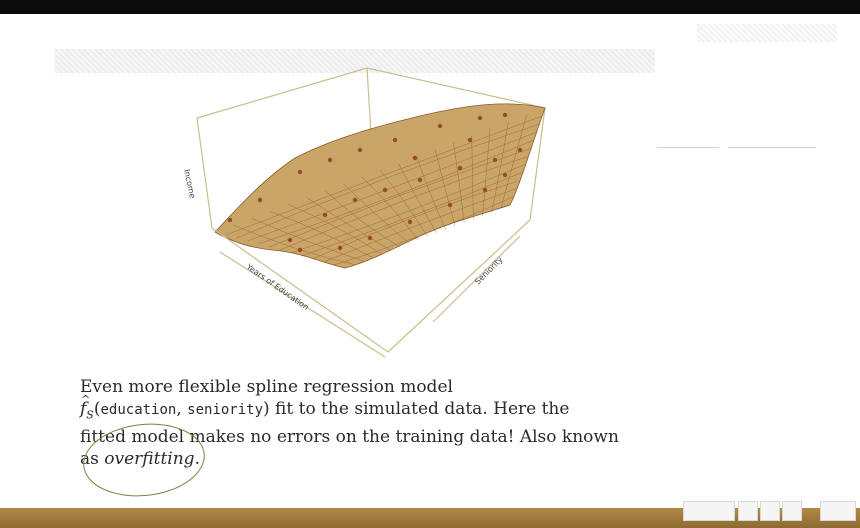 The width and height of the screenshot is (860, 528). Describe the element at coordinates (709, 511) in the screenshot. I see `video-time-control` at that location.